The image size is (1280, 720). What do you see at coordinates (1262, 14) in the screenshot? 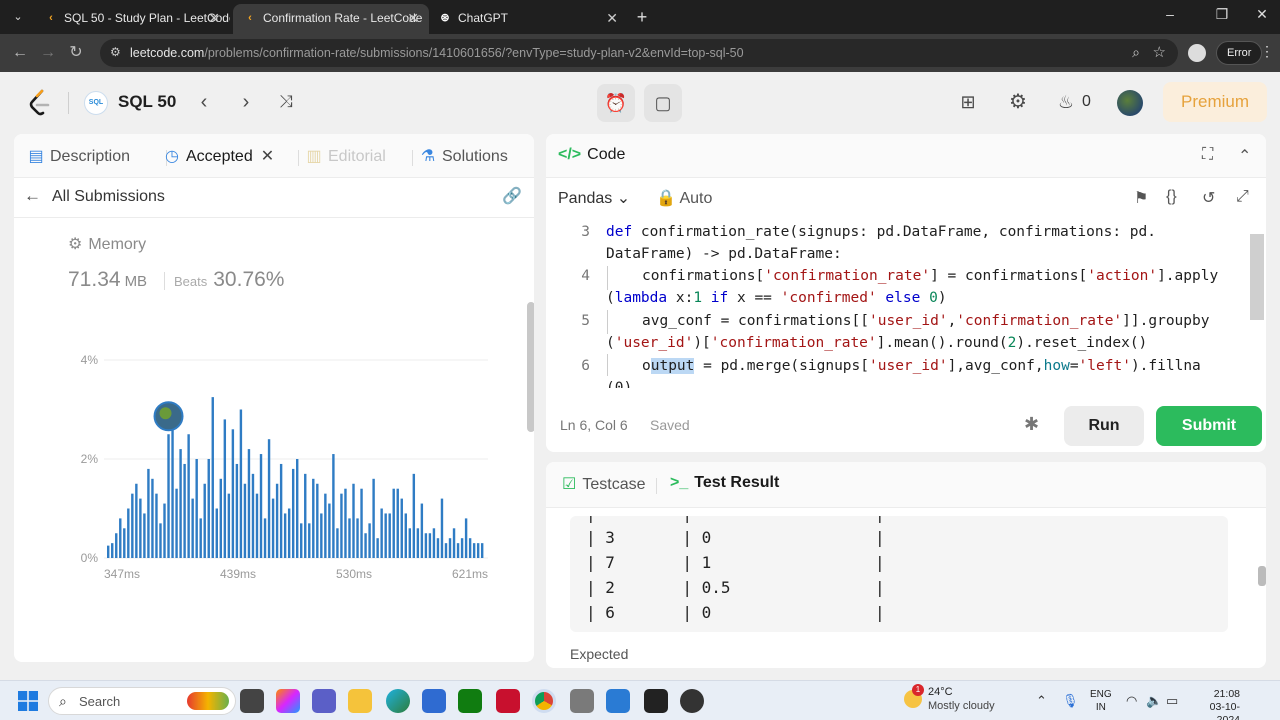
I see `close-window-icon: ✕` at bounding box center [1262, 14].